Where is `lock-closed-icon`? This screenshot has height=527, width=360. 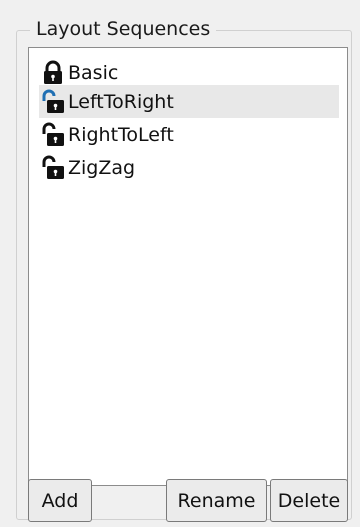
lock-closed-icon is located at coordinates (53, 73).